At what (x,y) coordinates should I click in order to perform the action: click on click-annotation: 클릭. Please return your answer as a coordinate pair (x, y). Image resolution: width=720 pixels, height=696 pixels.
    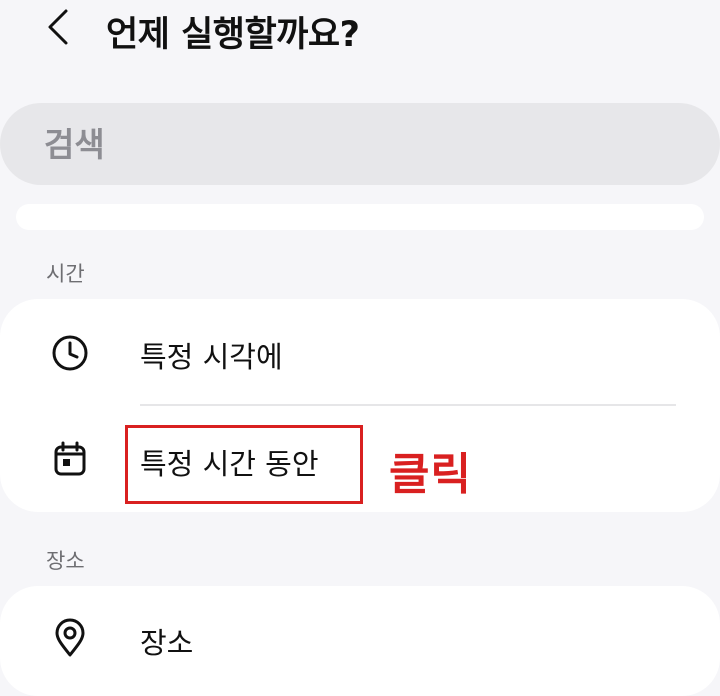
    Looking at the image, I should click on (430, 474).